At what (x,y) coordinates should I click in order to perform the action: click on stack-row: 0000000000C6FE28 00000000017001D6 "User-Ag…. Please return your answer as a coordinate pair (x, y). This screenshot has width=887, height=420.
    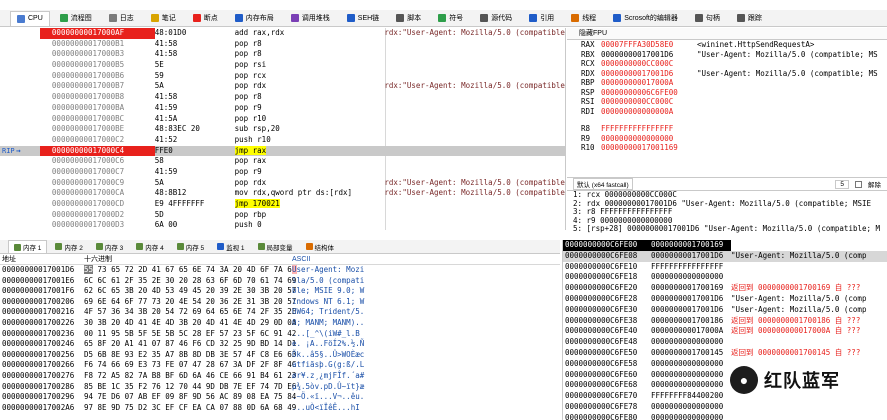
    Looking at the image, I should click on (725, 299).